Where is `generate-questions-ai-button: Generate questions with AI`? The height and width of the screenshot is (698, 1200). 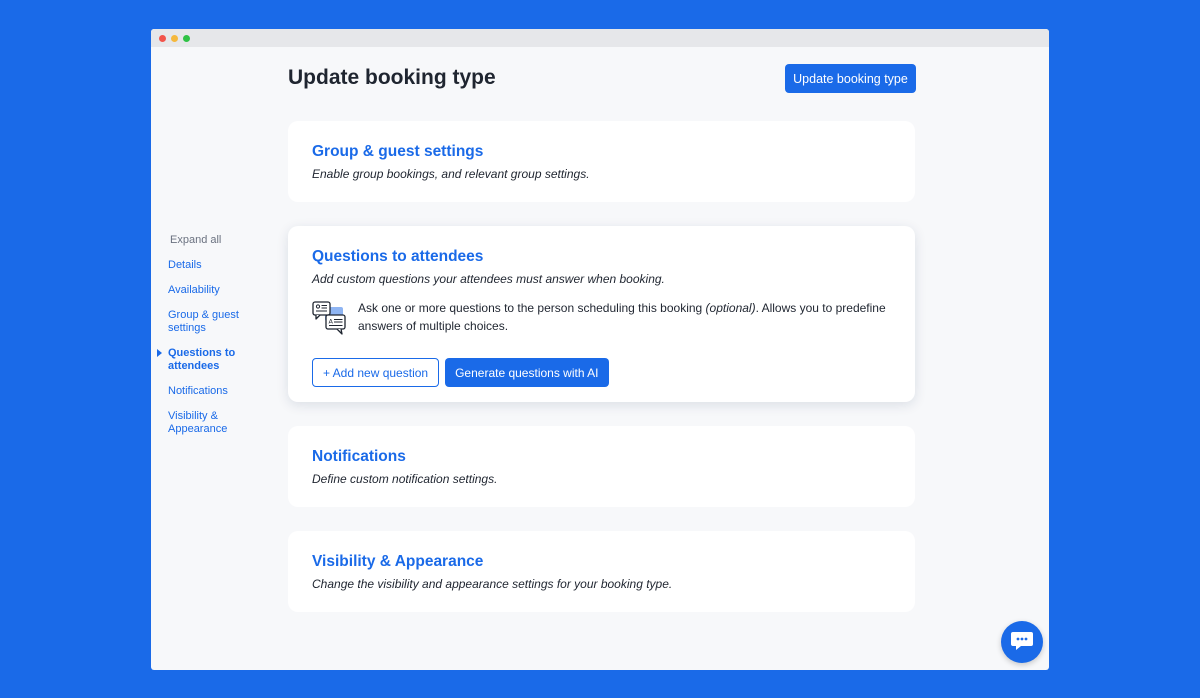 generate-questions-ai-button: Generate questions with AI is located at coordinates (527, 372).